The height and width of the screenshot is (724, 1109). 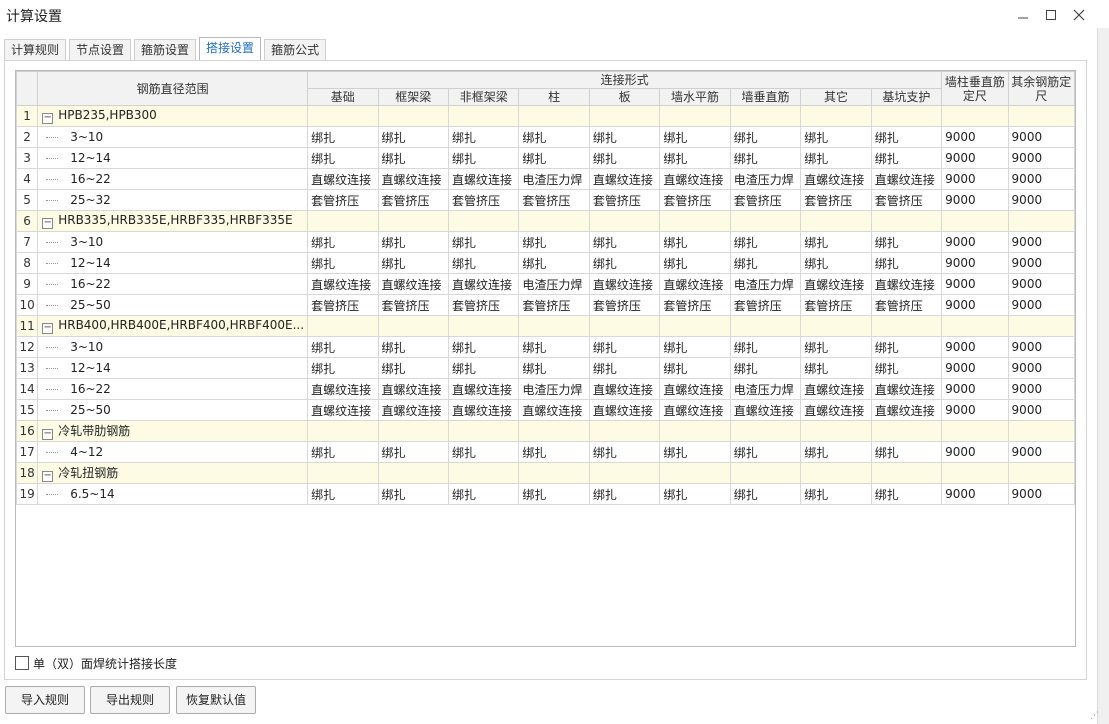 I want to click on maximize-button, so click(x=1051, y=15).